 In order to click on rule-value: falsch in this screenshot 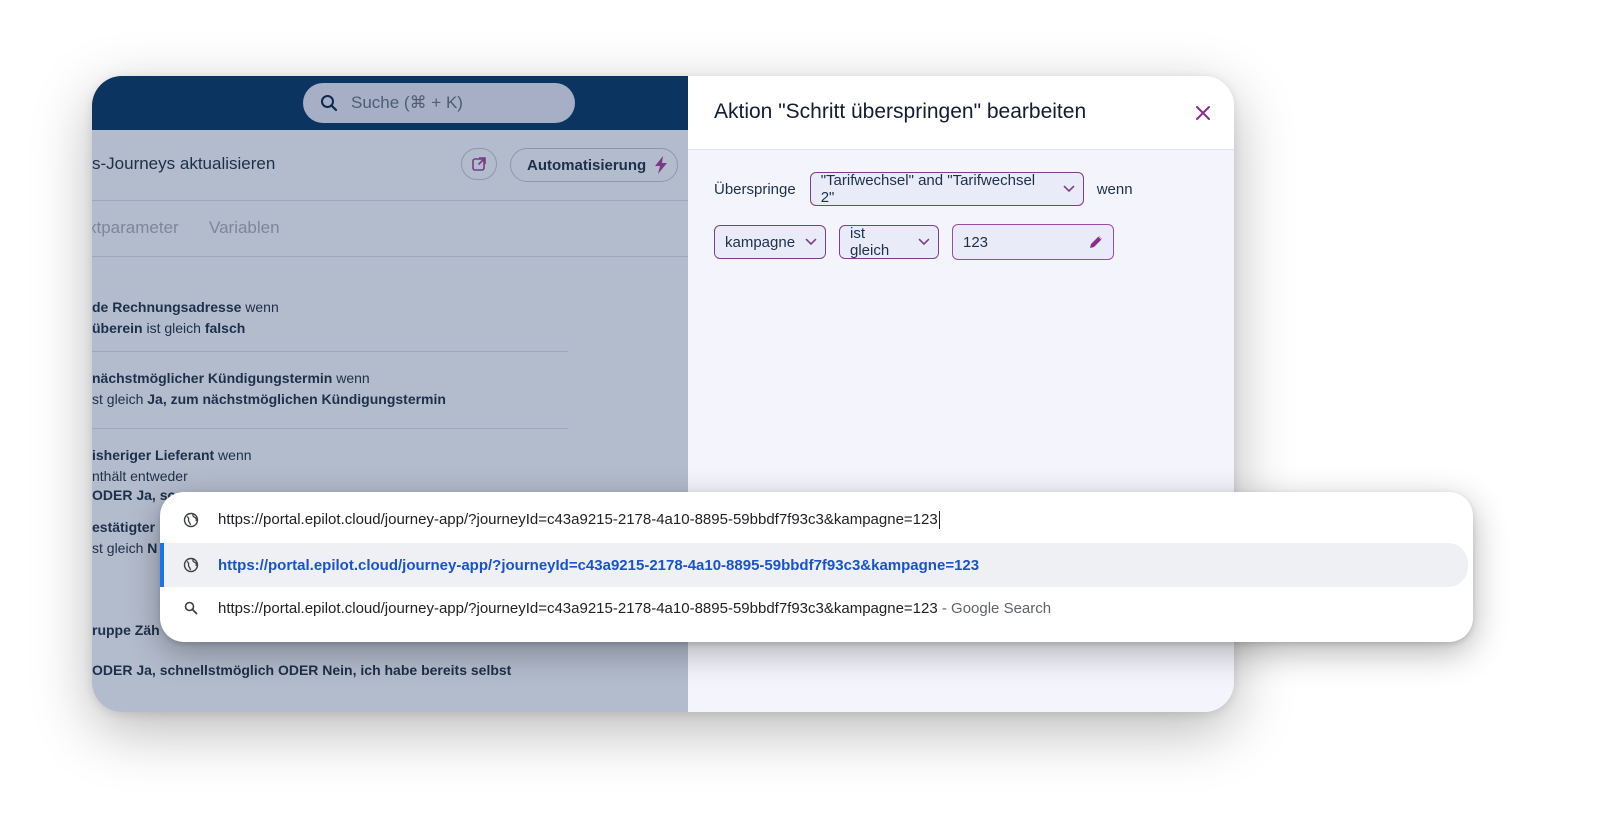, I will do `click(225, 328)`.